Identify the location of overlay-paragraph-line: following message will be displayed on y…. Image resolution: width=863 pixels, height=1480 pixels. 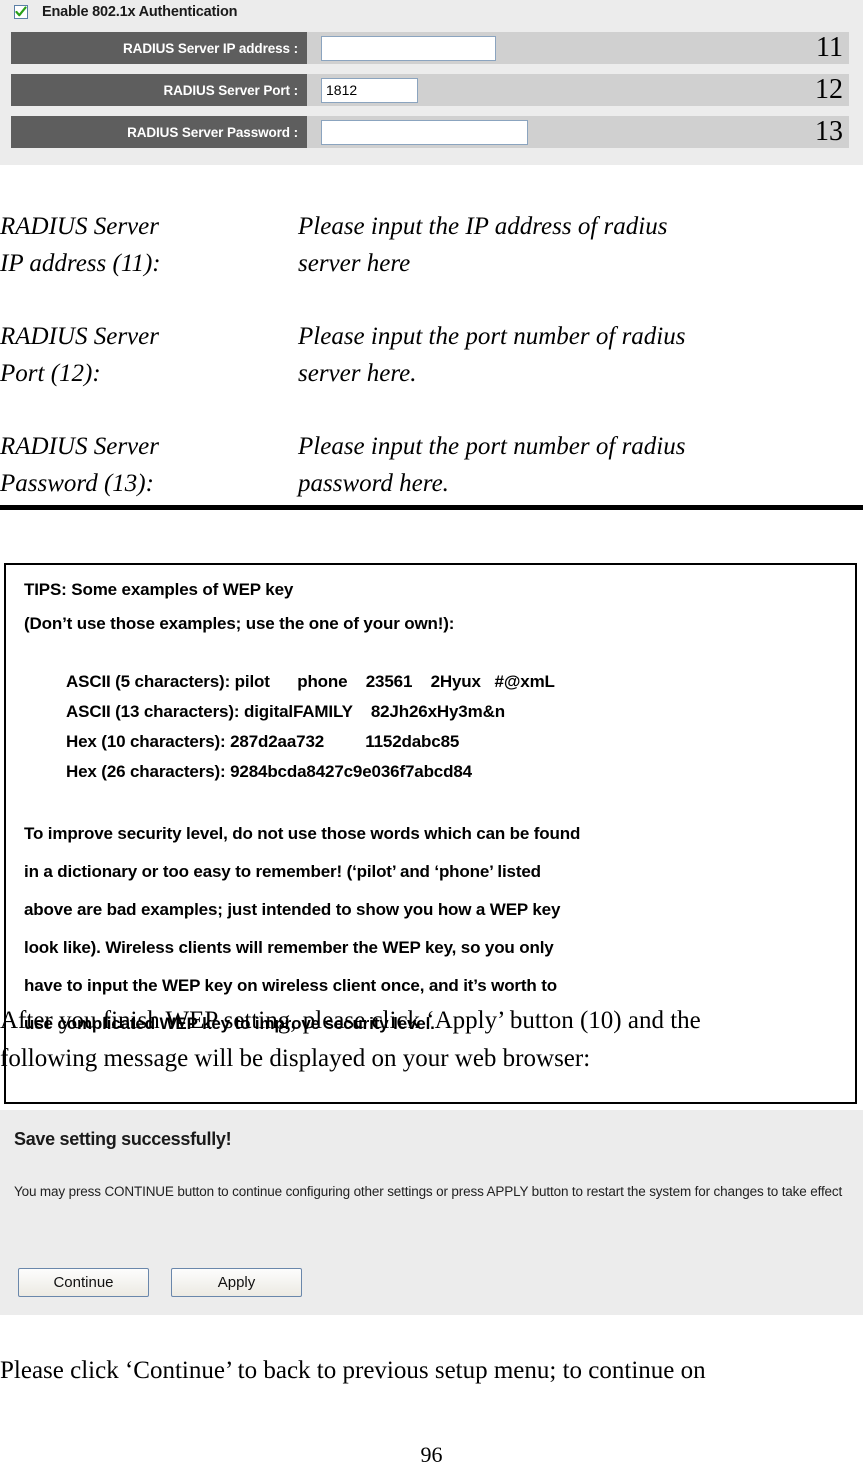
(295, 1058).